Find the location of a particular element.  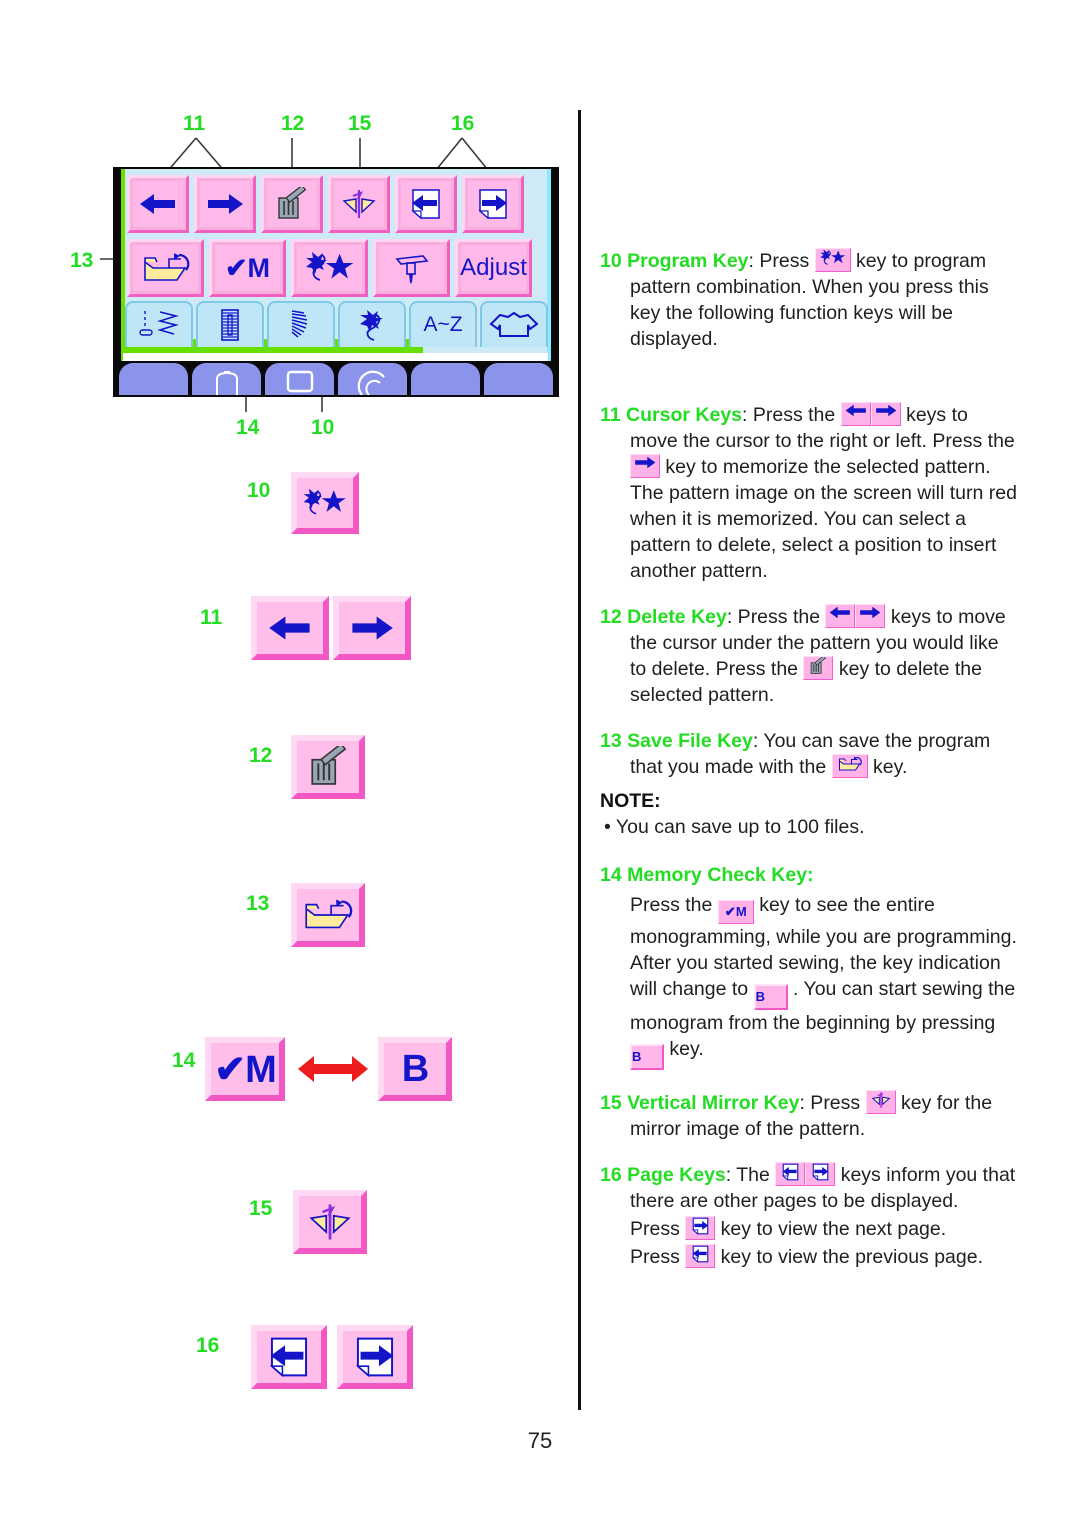

lcd-page-previous-key is located at coordinates (426, 204).